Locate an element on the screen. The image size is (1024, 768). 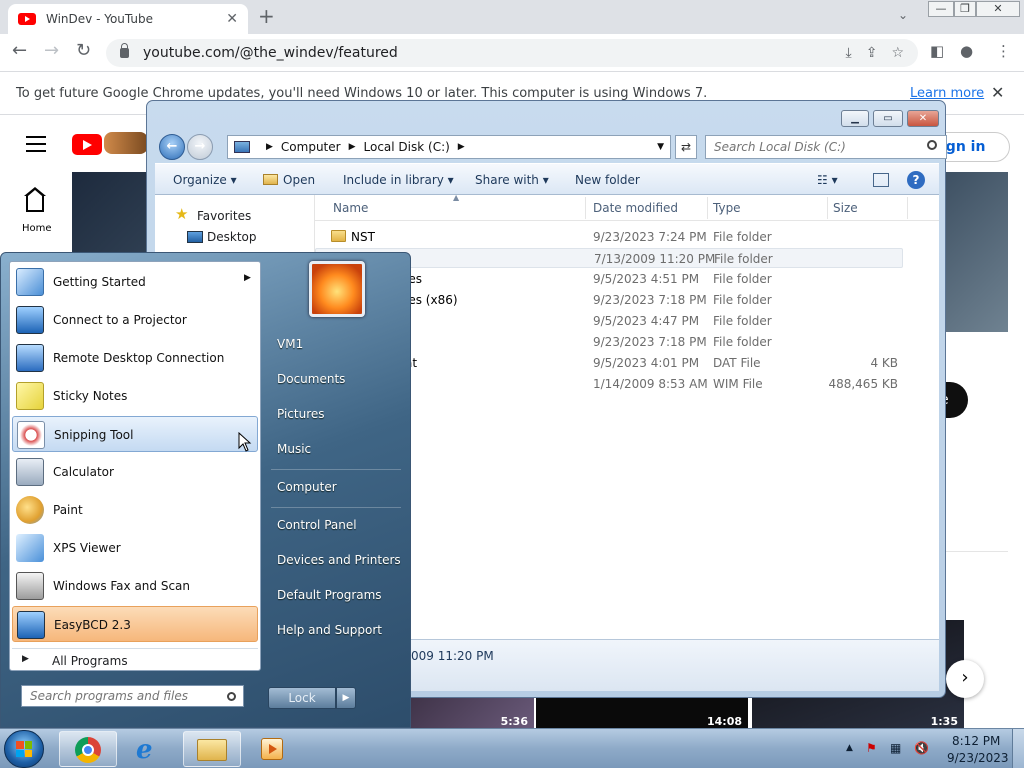
profile-avatar-icon: ● is located at coordinates (966, 51).